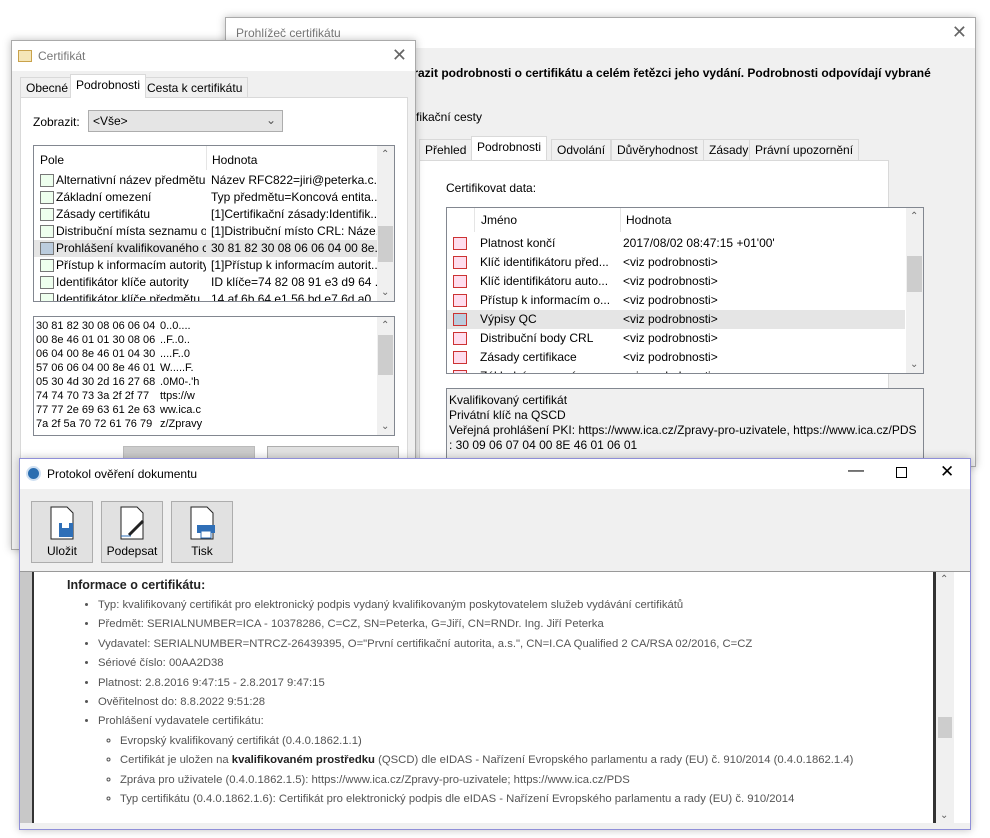 This screenshot has width=990, height=838. I want to click on row-value: <viz podrobnosti>, so click(670, 300).